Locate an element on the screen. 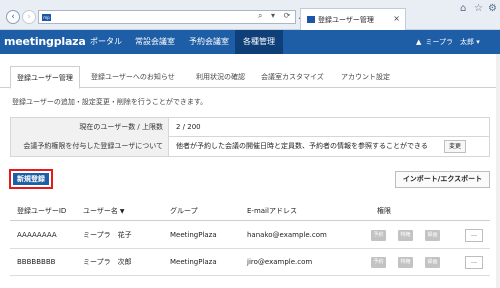 This screenshot has height=288, width=500. import-export-button: インポート/エクスポート is located at coordinates (442, 179).